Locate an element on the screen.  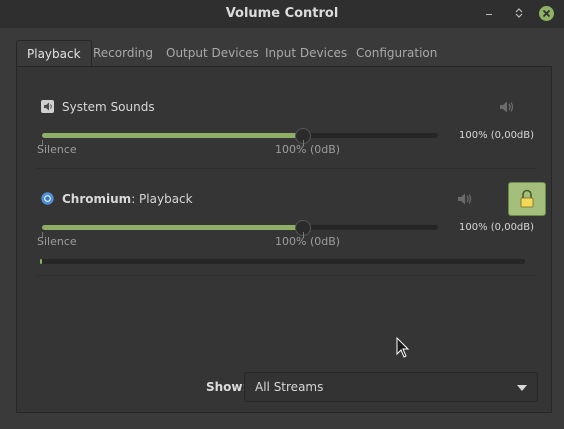
close-icon is located at coordinates (546, 13).